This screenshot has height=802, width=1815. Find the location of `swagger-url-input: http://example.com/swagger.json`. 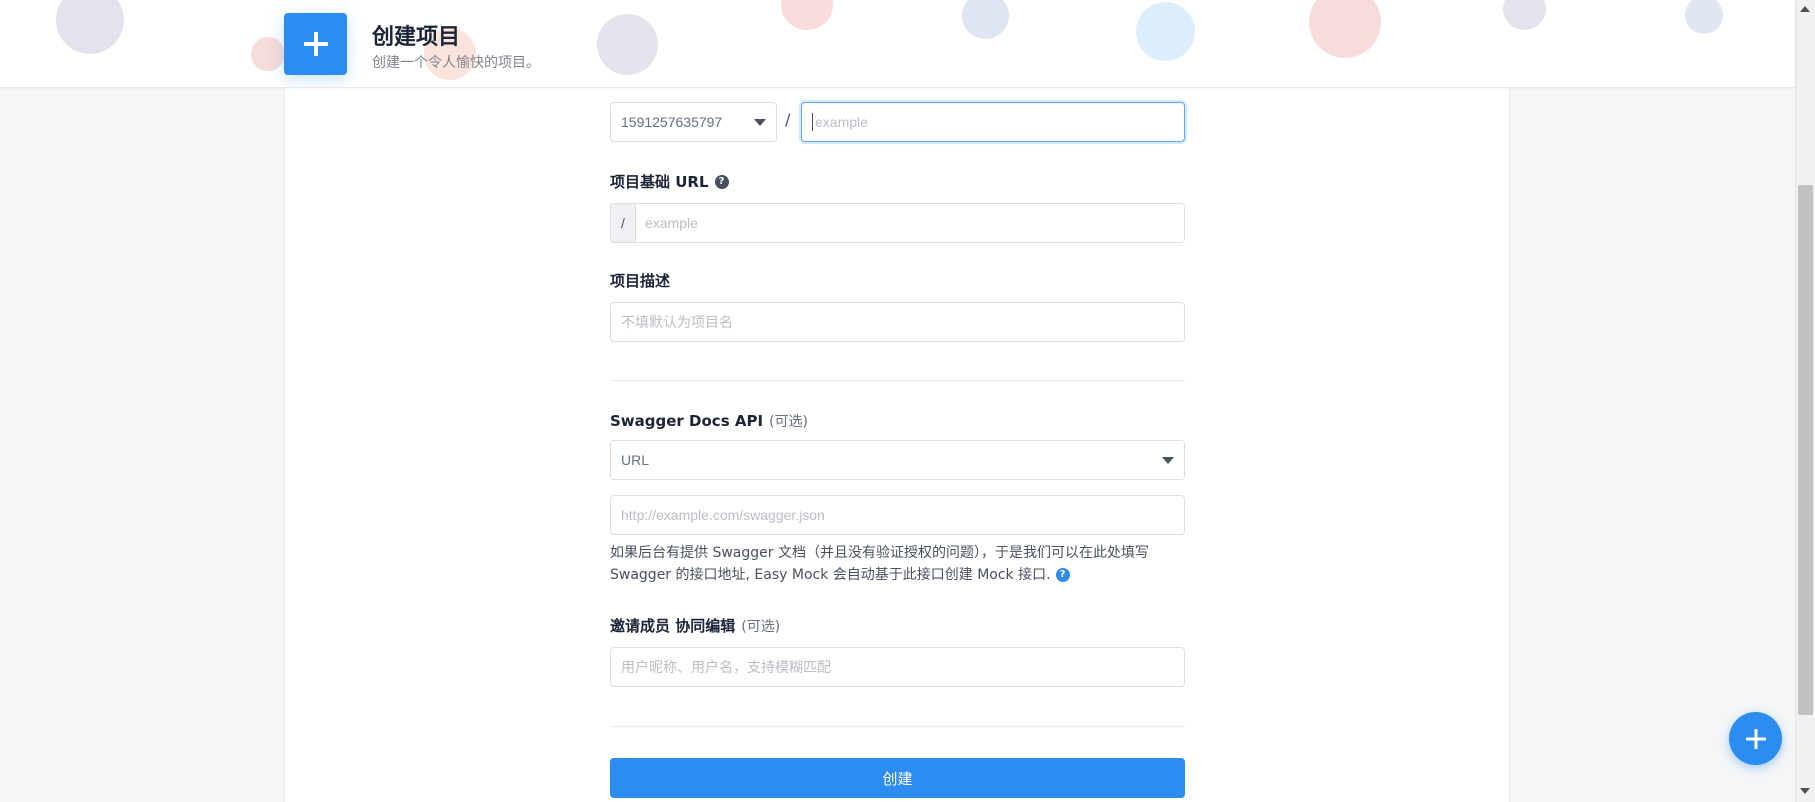

swagger-url-input: http://example.com/swagger.json is located at coordinates (897, 515).